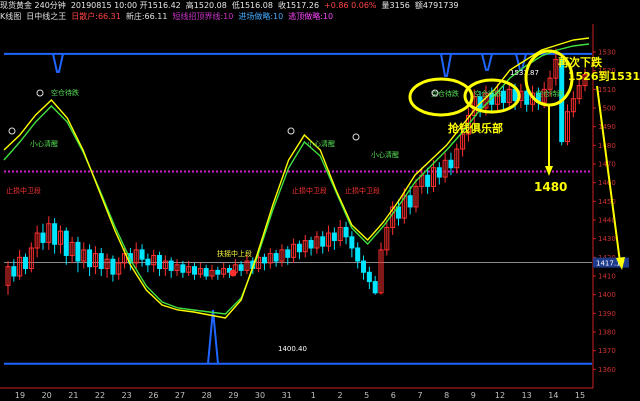 Image resolution: width=640 pixels, height=401 pixels. Describe the element at coordinates (604, 76) in the screenshot. I see `label-drop-2: 1526到1531` at that location.